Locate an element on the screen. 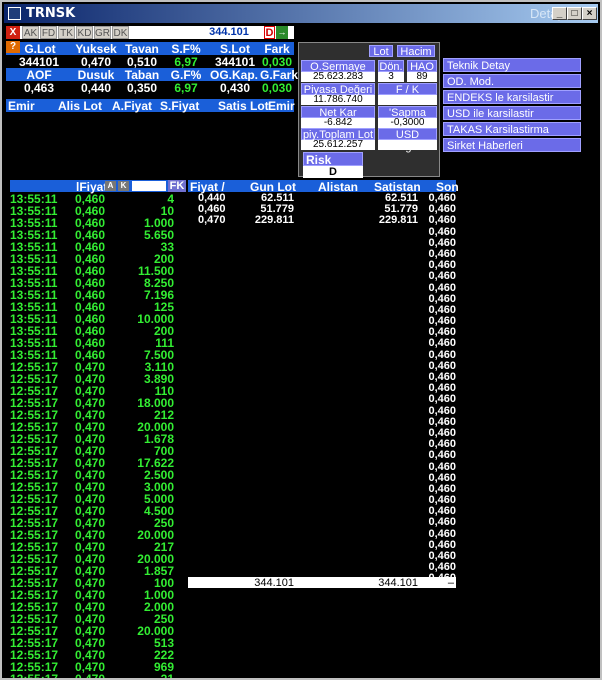 This screenshot has height=680, width=602. menu-takas-karsilastirma: TAKAS Karsilastirma is located at coordinates (512, 129).